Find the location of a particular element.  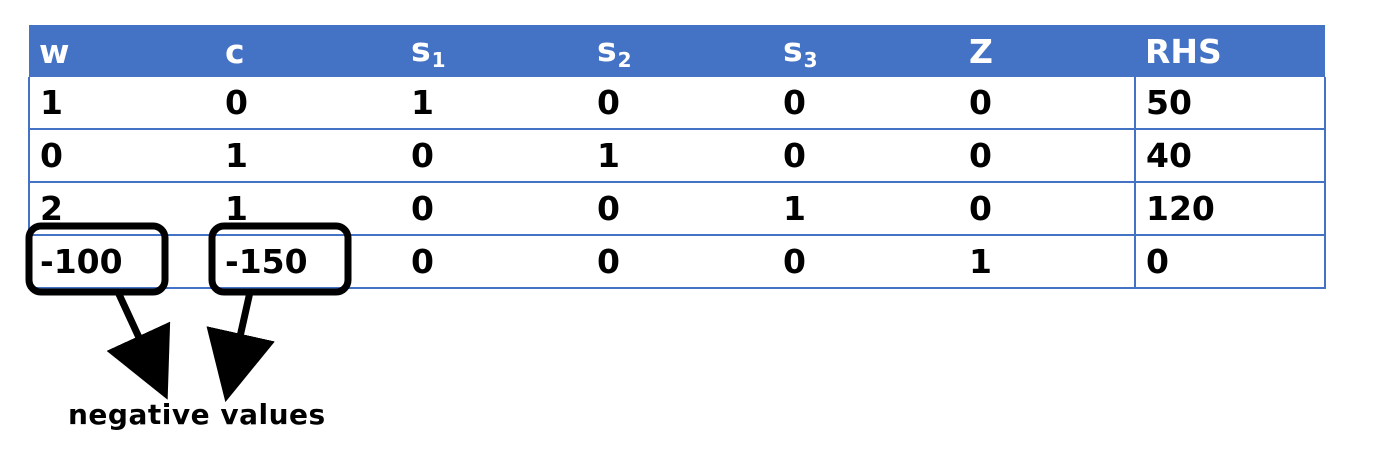

table-row: 2 1 0 0 1 0 120 is located at coordinates (677, 209).